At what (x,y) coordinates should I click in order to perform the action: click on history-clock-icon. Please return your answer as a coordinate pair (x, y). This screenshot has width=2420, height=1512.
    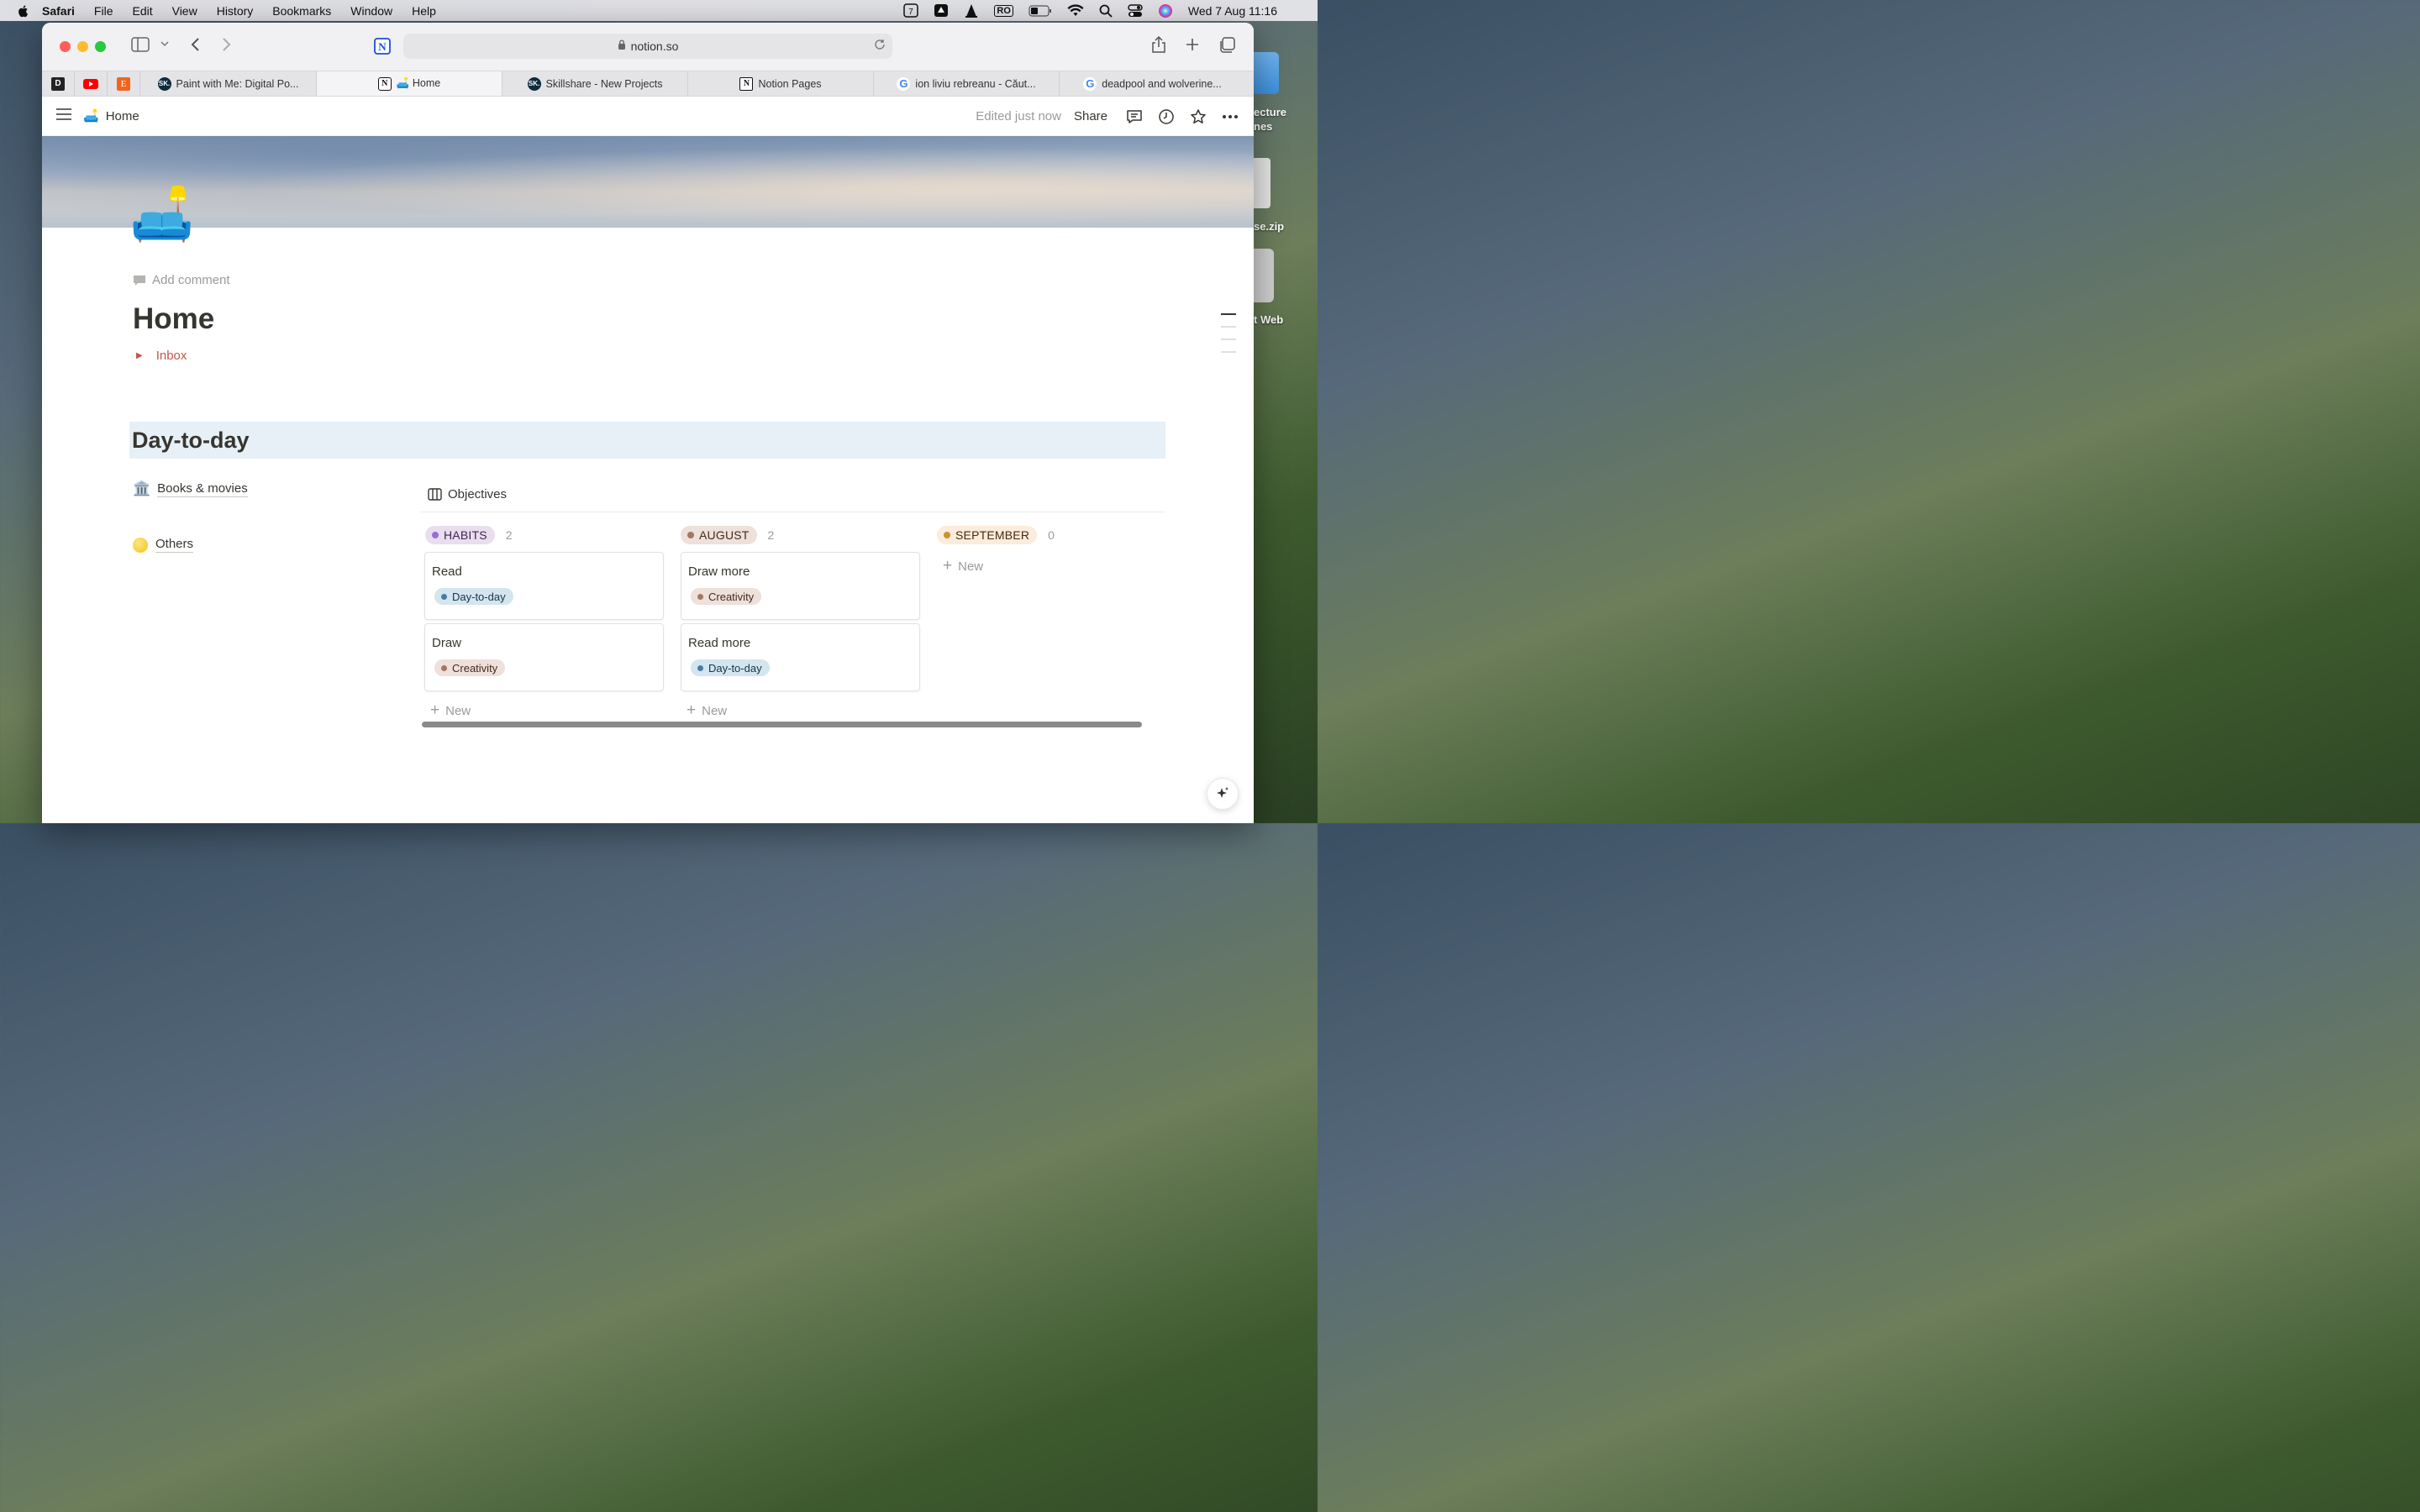
    Looking at the image, I should click on (1166, 116).